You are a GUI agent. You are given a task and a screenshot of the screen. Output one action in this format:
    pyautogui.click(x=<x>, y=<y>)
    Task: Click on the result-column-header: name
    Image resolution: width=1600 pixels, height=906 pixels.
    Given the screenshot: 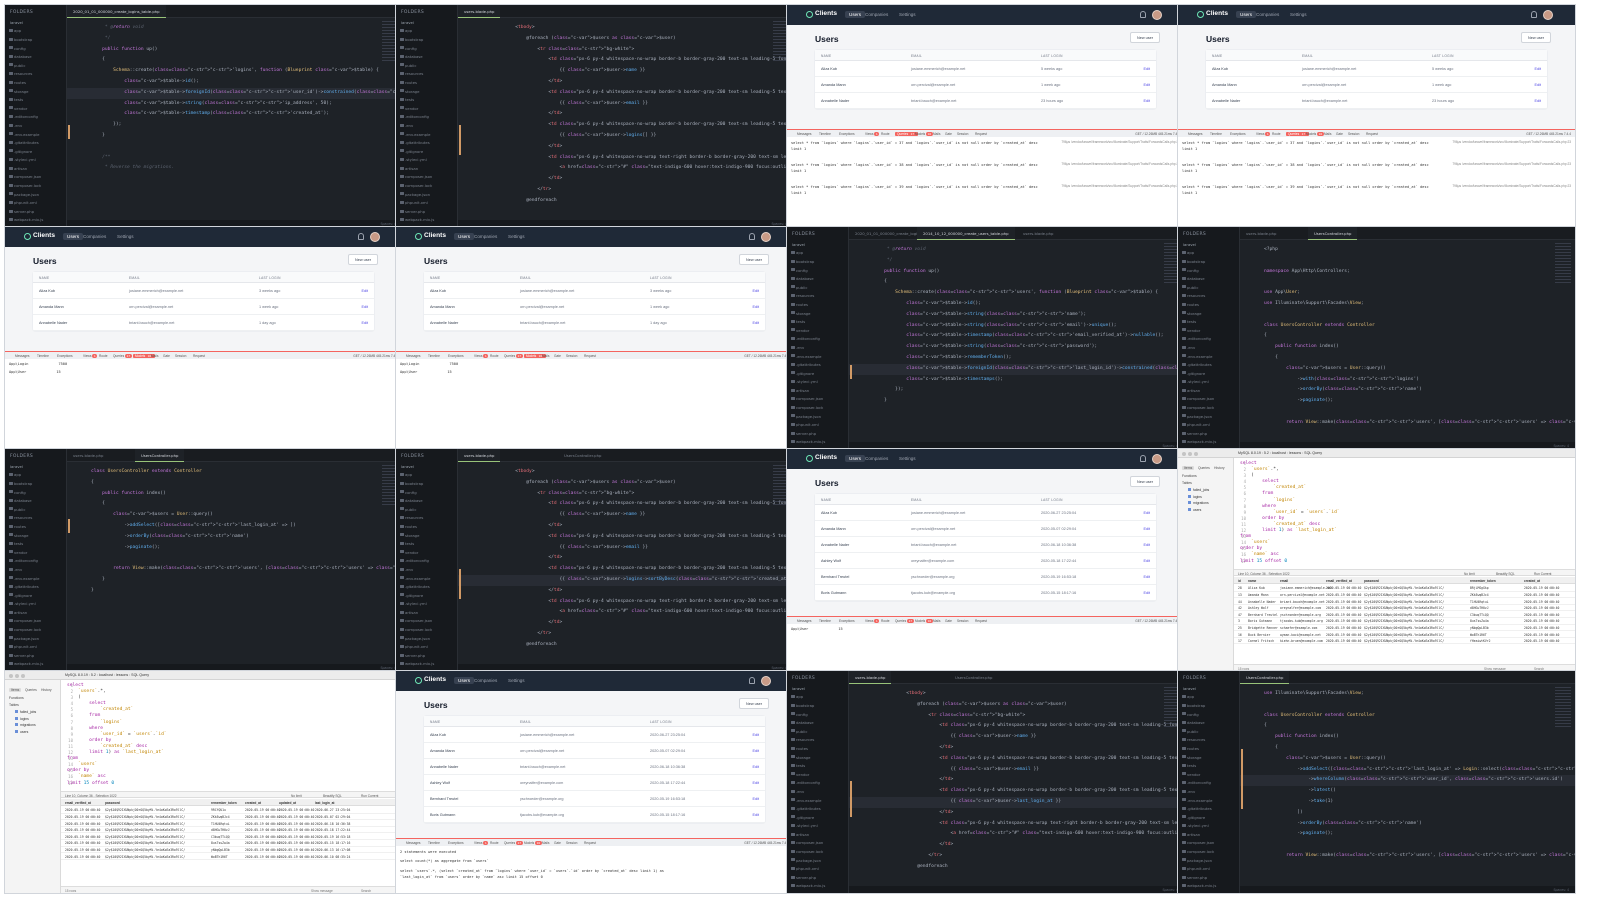 What is the action you would take?
    pyautogui.click(x=1252, y=581)
    